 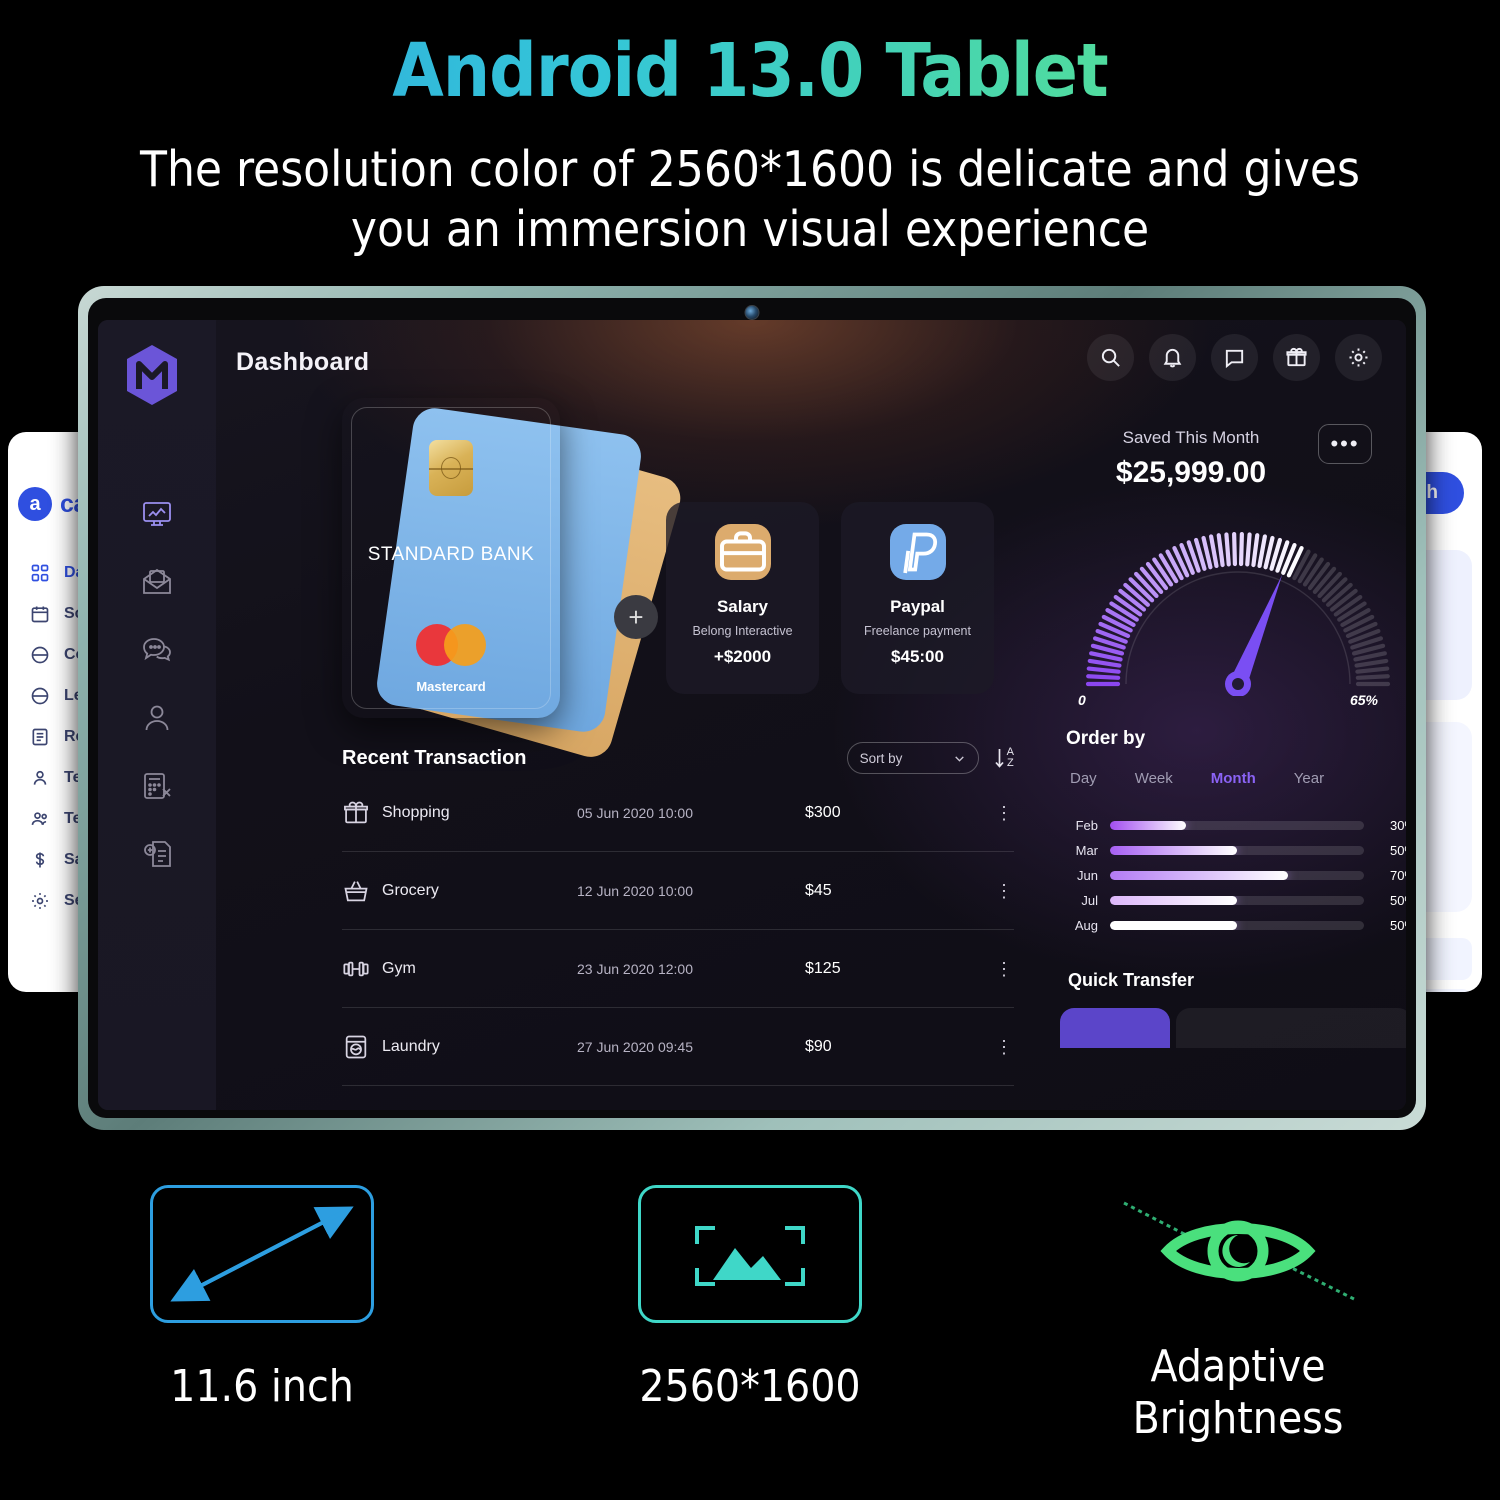 I want to click on income-title: Paypal, so click(x=917, y=606).